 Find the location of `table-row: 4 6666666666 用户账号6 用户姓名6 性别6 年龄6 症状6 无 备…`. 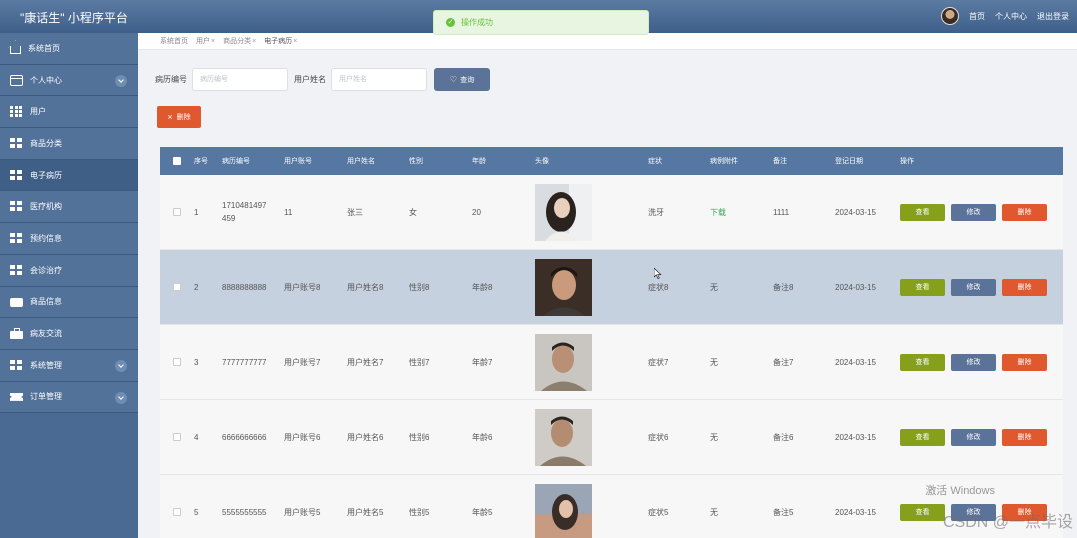

table-row: 4 6666666666 用户账号6 用户姓名6 性别6 年龄6 症状6 无 备… is located at coordinates (611, 437).